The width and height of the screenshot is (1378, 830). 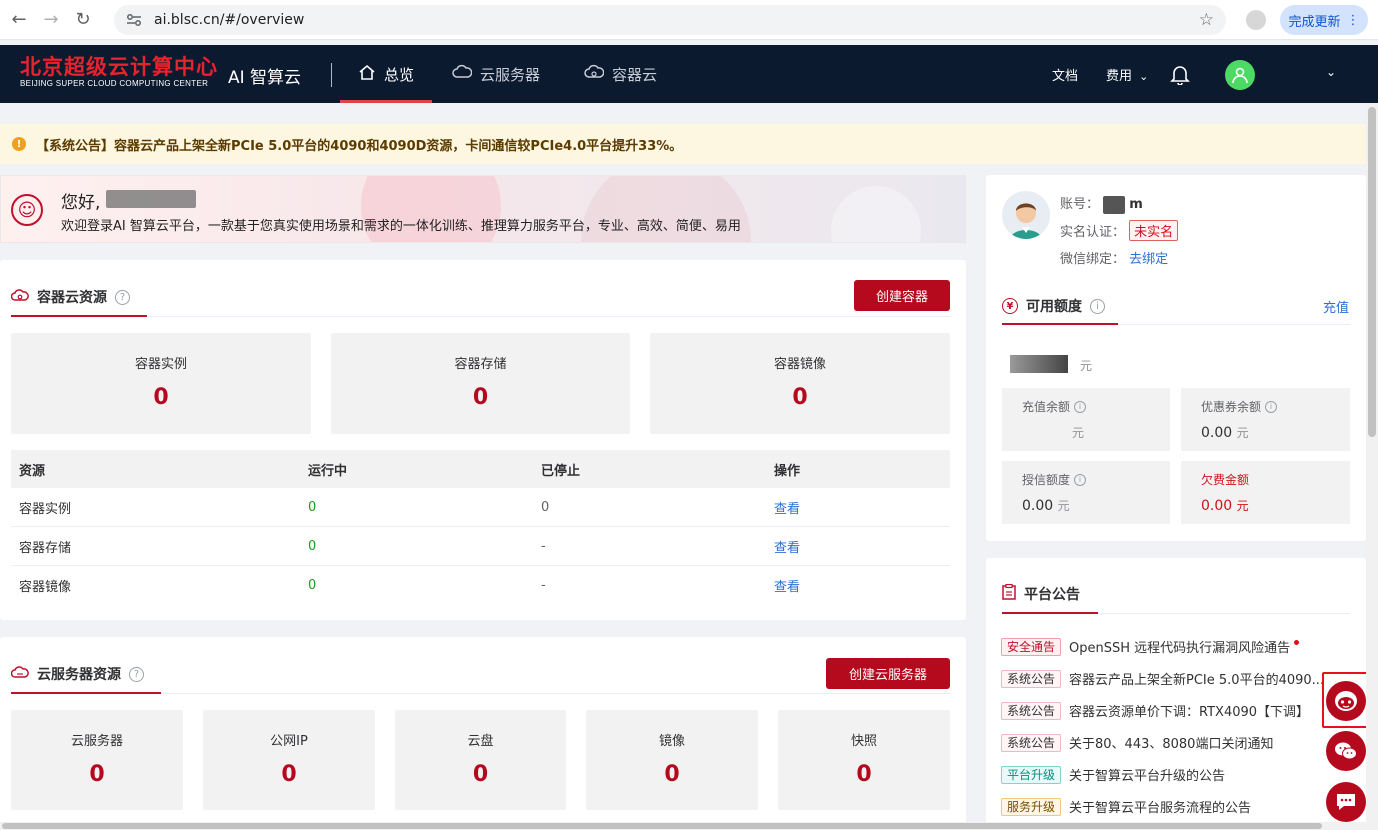 What do you see at coordinates (1114, 257) in the screenshot?
I see `wechat-row: 微信绑定： 去绑定` at bounding box center [1114, 257].